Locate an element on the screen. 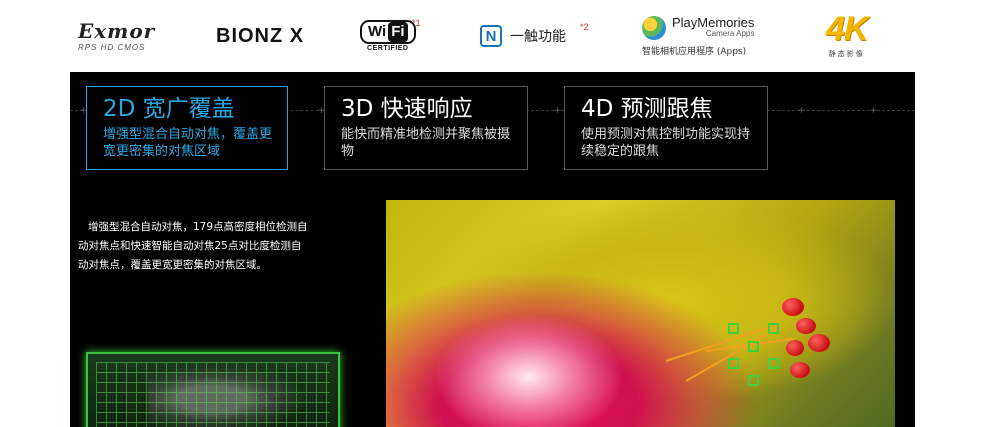  feature-3d: 3D 快速响应 能快而精准地检测并聚焦被摄物 is located at coordinates (426, 128).